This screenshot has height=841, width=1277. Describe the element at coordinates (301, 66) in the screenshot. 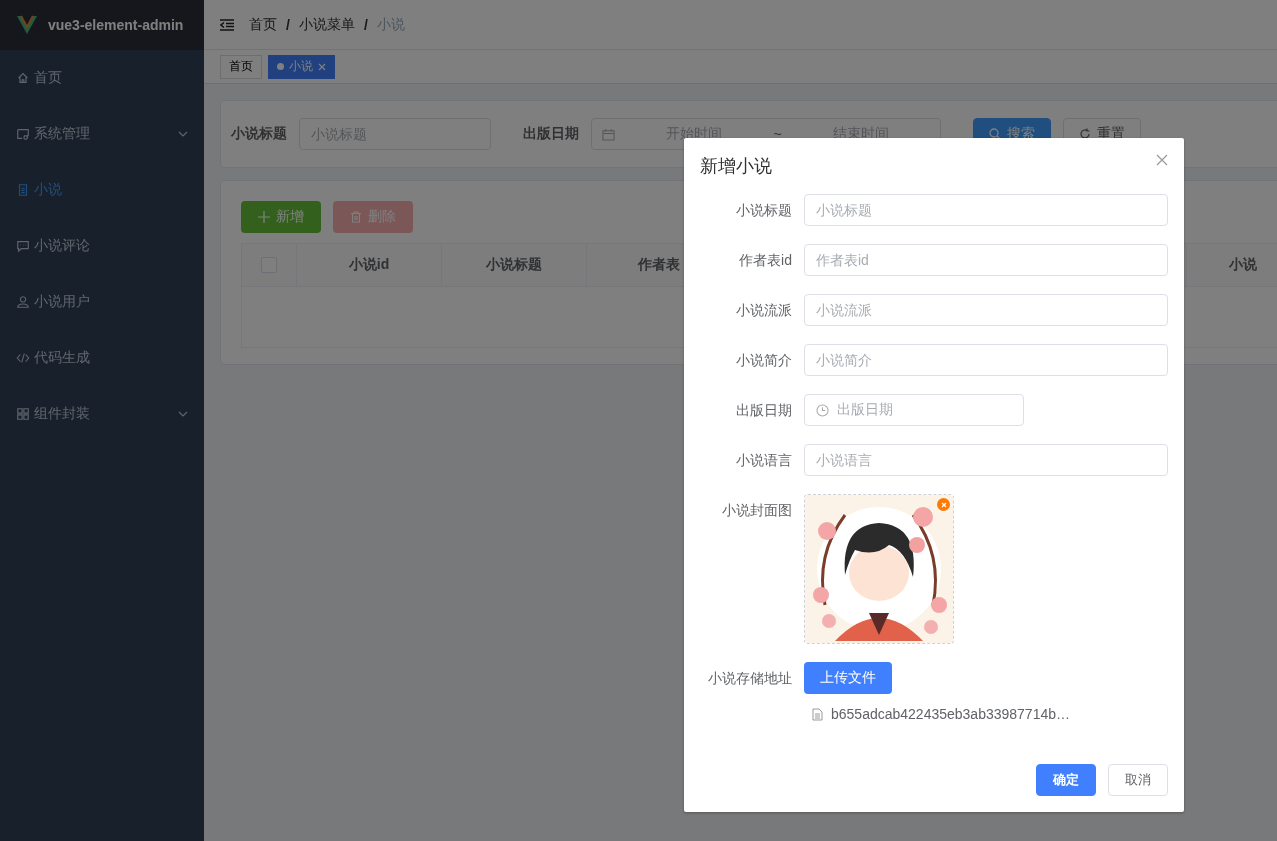

I see `tag: 小说` at that location.